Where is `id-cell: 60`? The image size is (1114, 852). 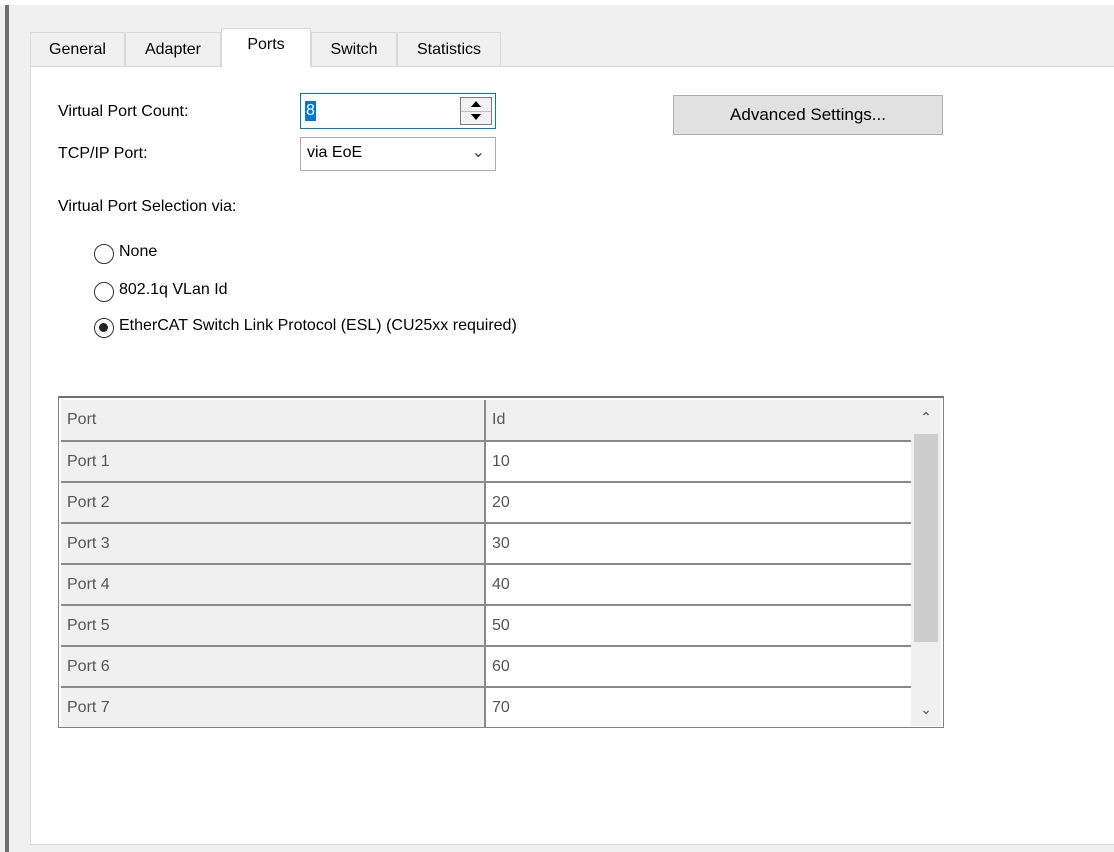
id-cell: 60 is located at coordinates (698, 667).